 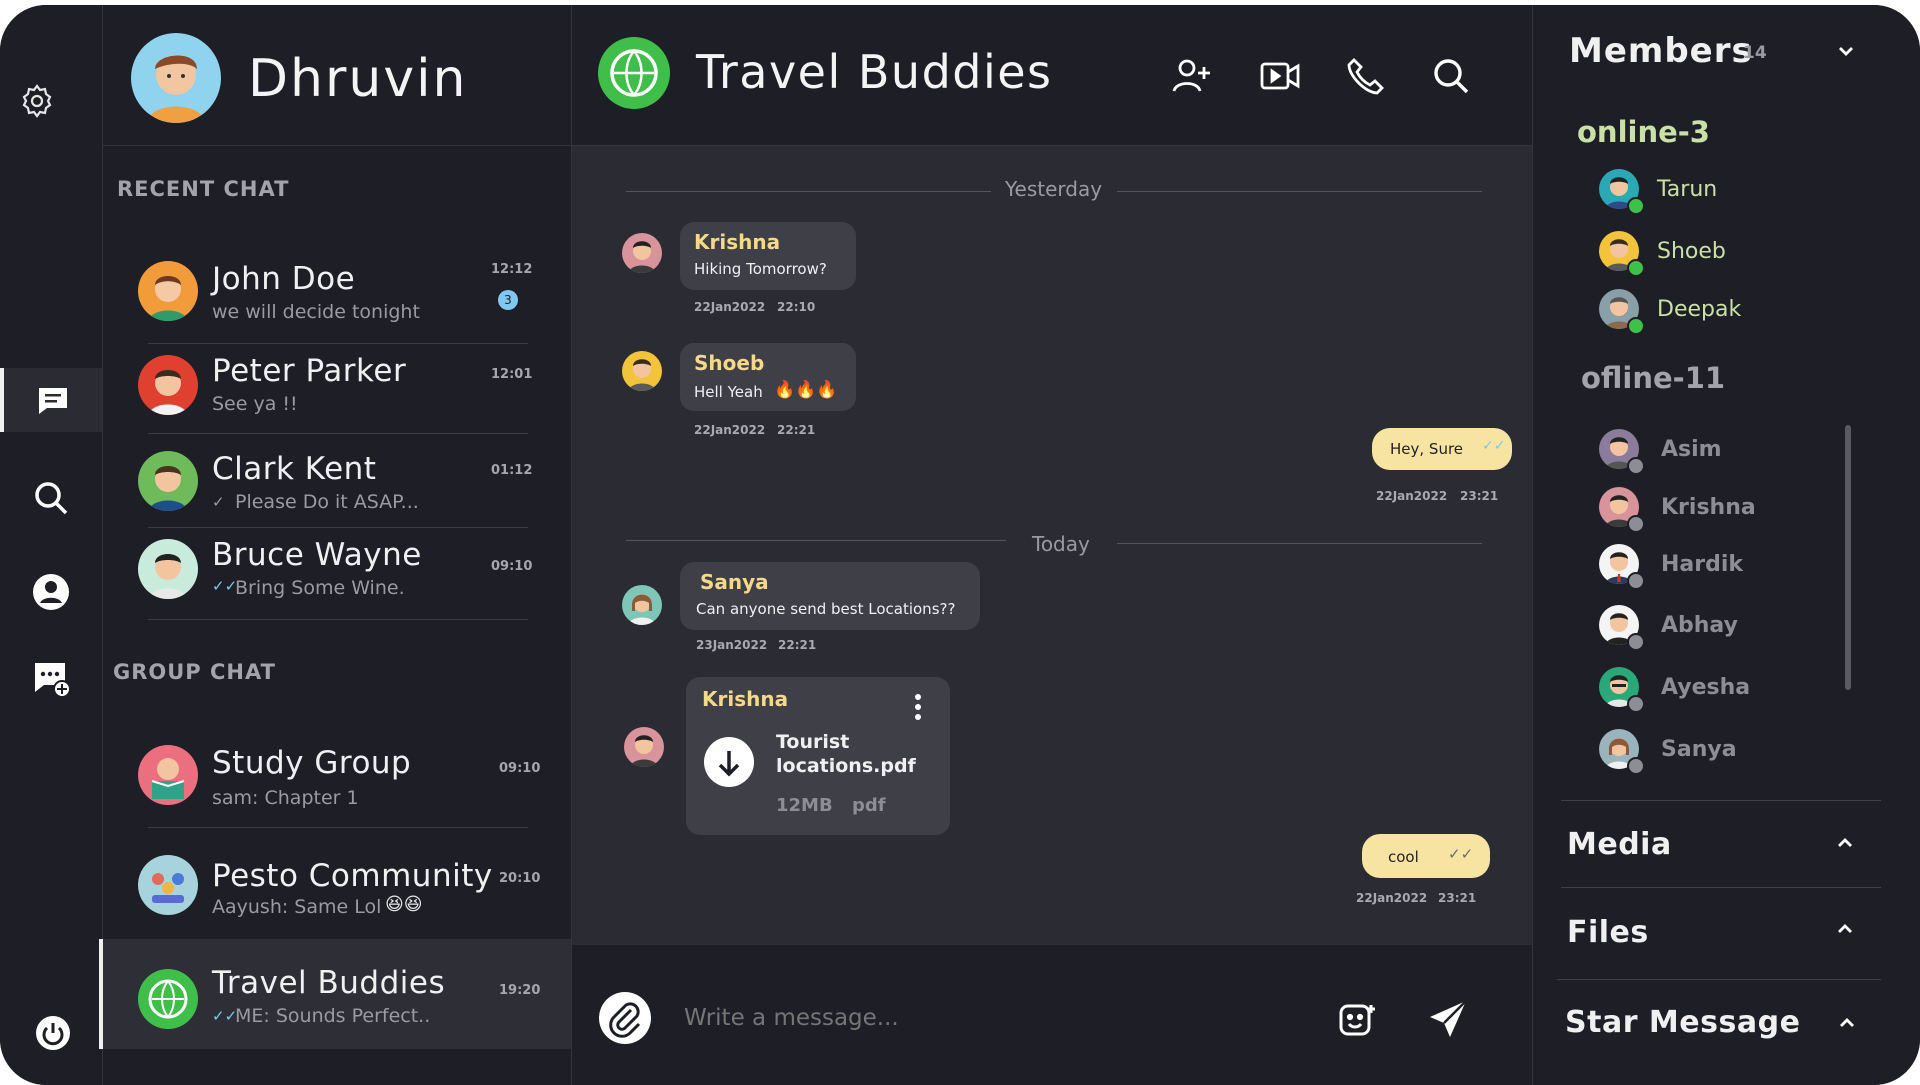 I want to click on section-title: Media, so click(x=1619, y=844).